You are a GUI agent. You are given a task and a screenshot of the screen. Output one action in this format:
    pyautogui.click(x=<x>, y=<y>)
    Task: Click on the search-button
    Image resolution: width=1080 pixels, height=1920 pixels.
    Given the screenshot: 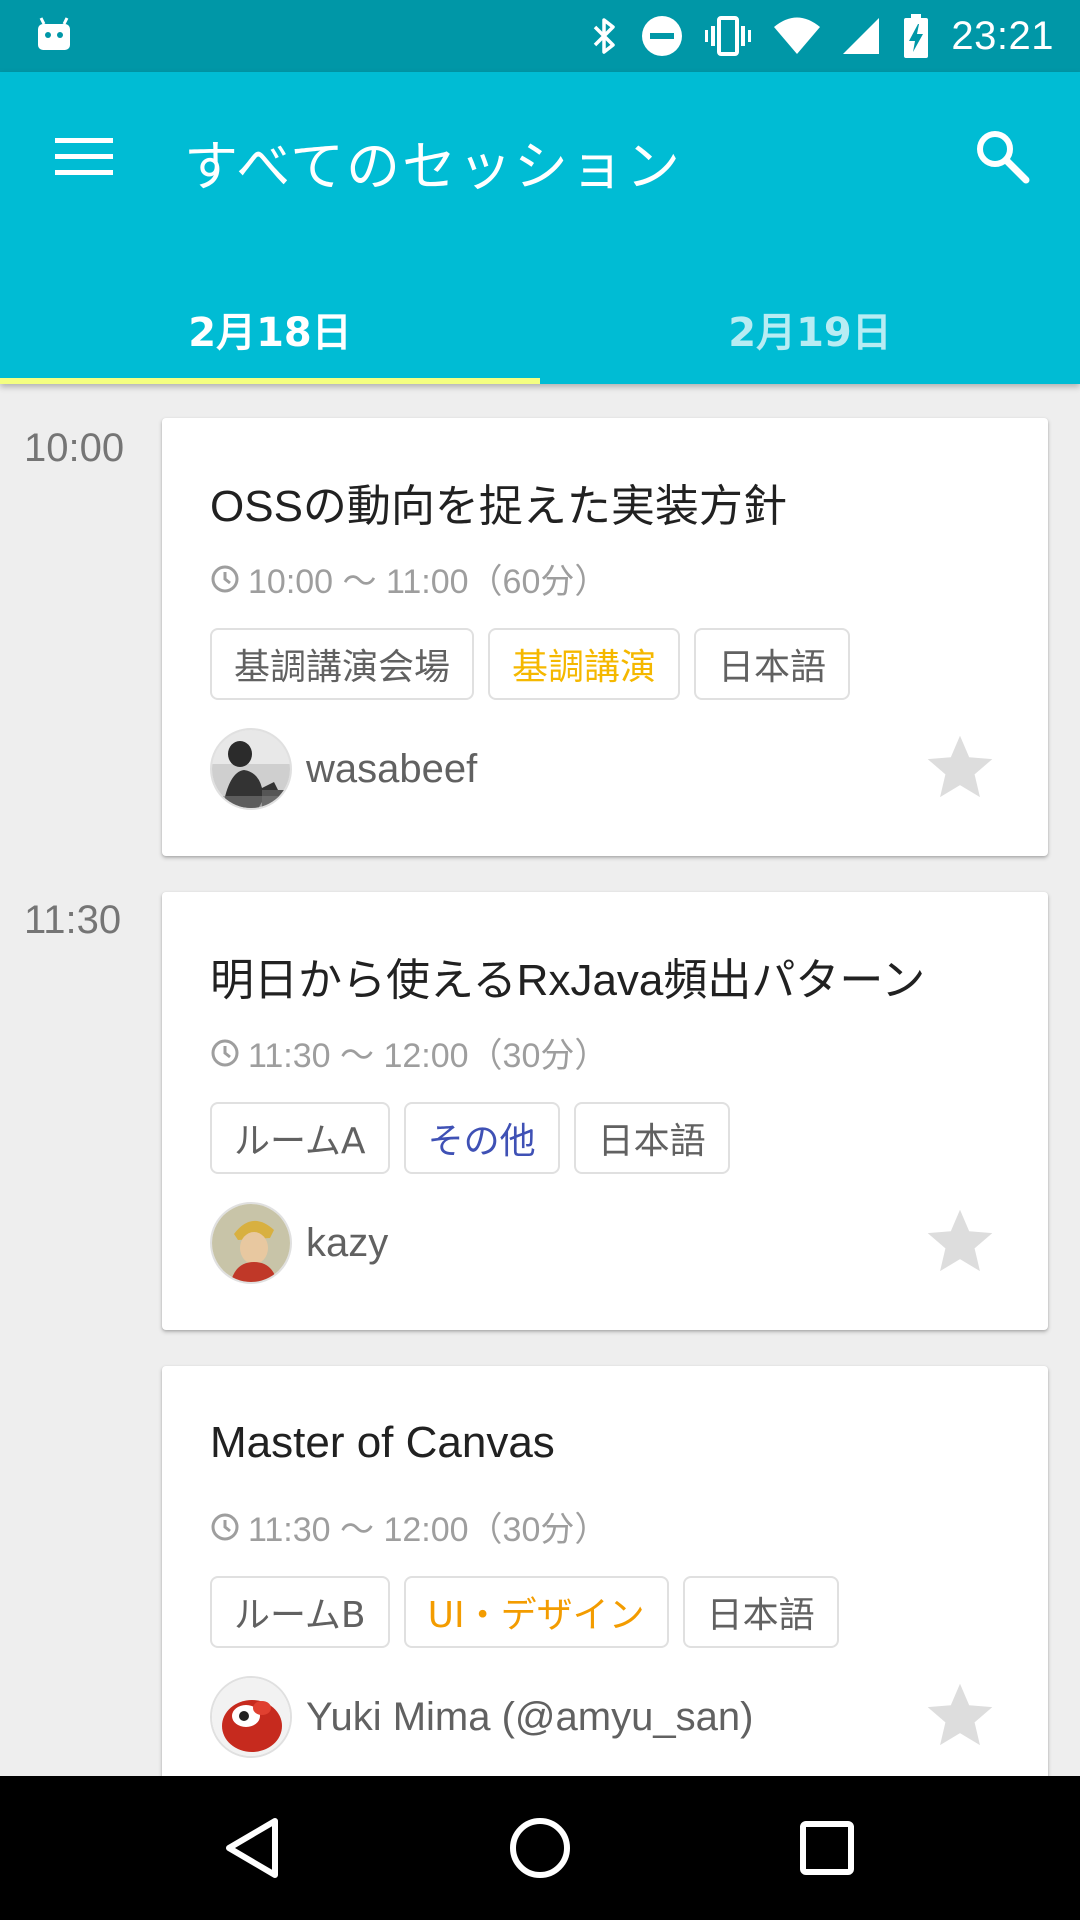 What is the action you would take?
    pyautogui.click(x=1002, y=156)
    